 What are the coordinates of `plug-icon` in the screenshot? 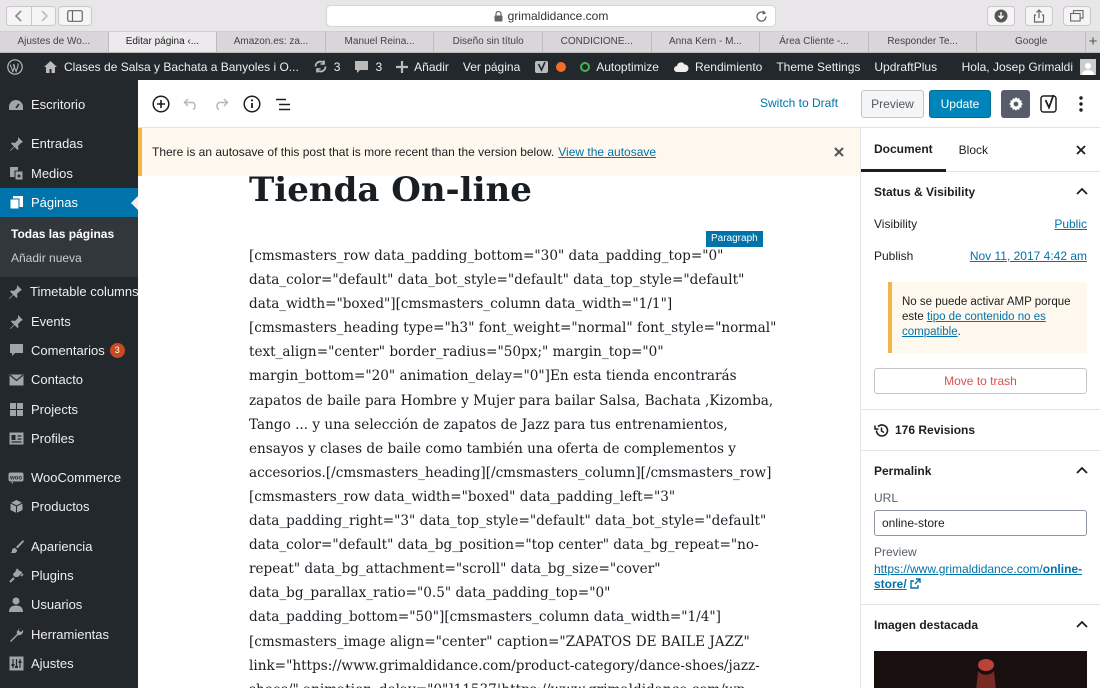 It's located at (16, 576).